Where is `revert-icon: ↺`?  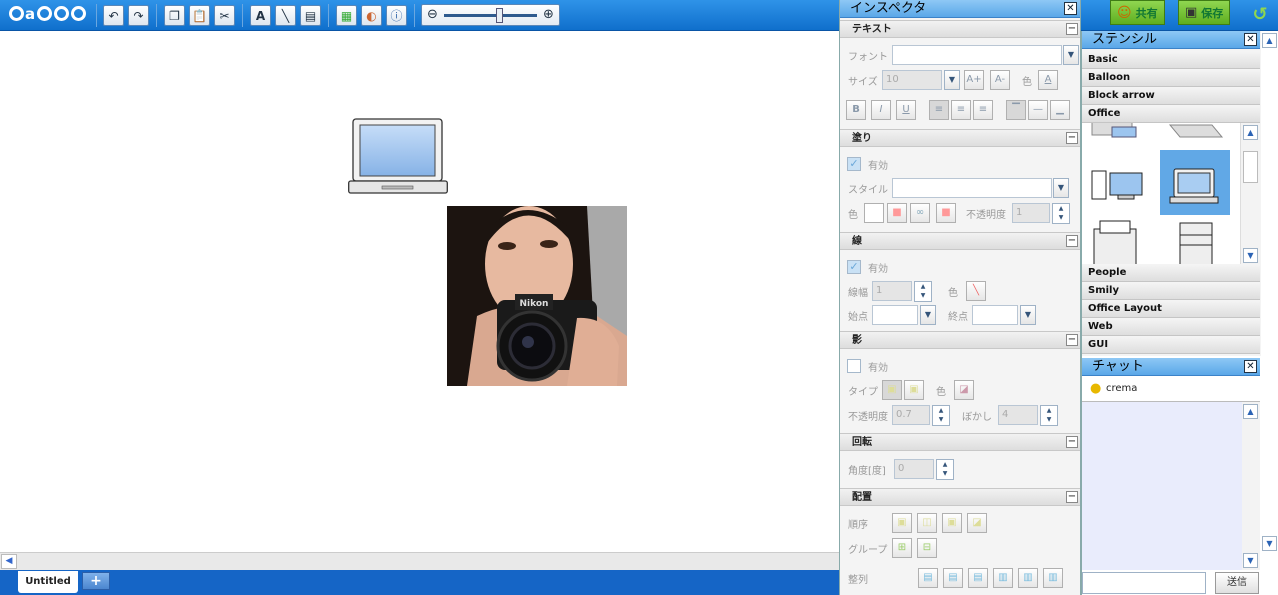
revert-icon: ↺ is located at coordinates (1260, 15).